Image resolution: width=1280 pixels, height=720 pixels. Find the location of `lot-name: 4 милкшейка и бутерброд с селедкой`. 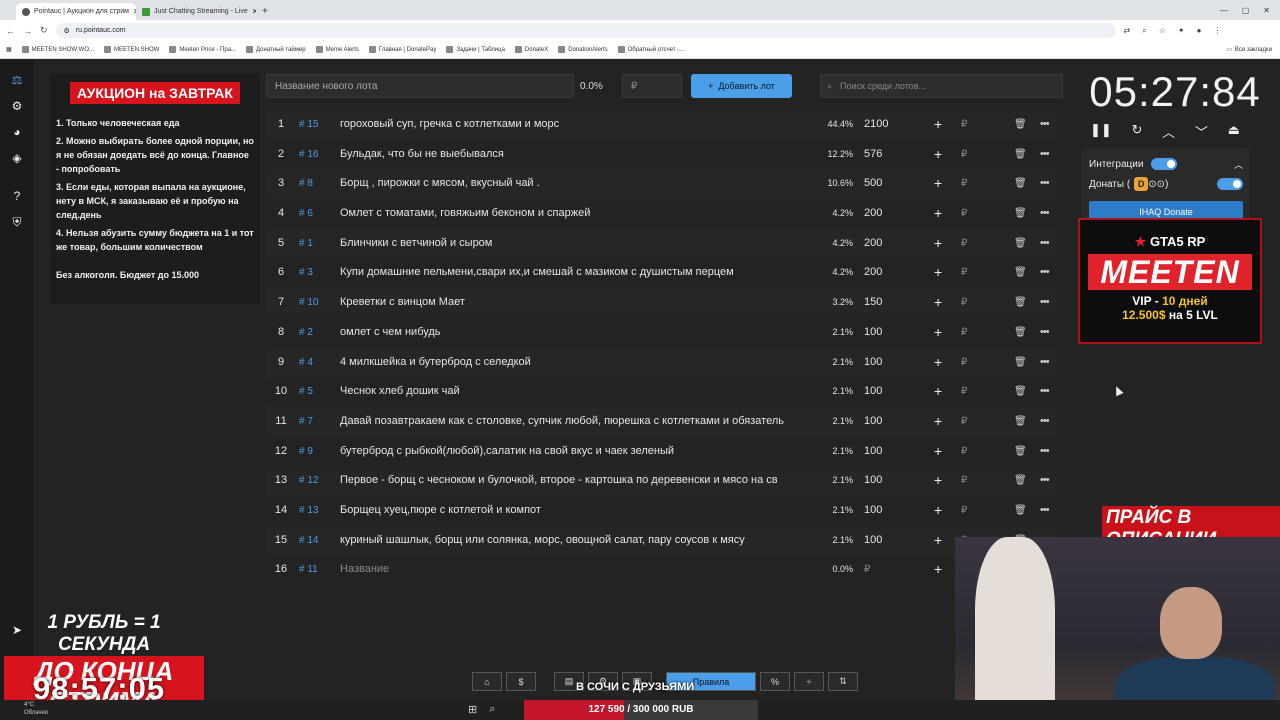

lot-name: 4 милкшейка и бутерброд с селедкой is located at coordinates (576, 363).